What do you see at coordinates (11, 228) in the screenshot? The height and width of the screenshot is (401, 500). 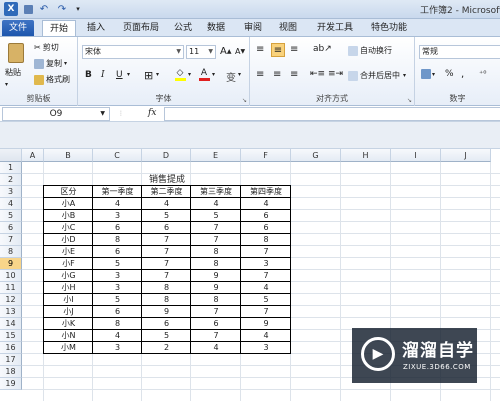 I see `row-header-6: 6` at bounding box center [11, 228].